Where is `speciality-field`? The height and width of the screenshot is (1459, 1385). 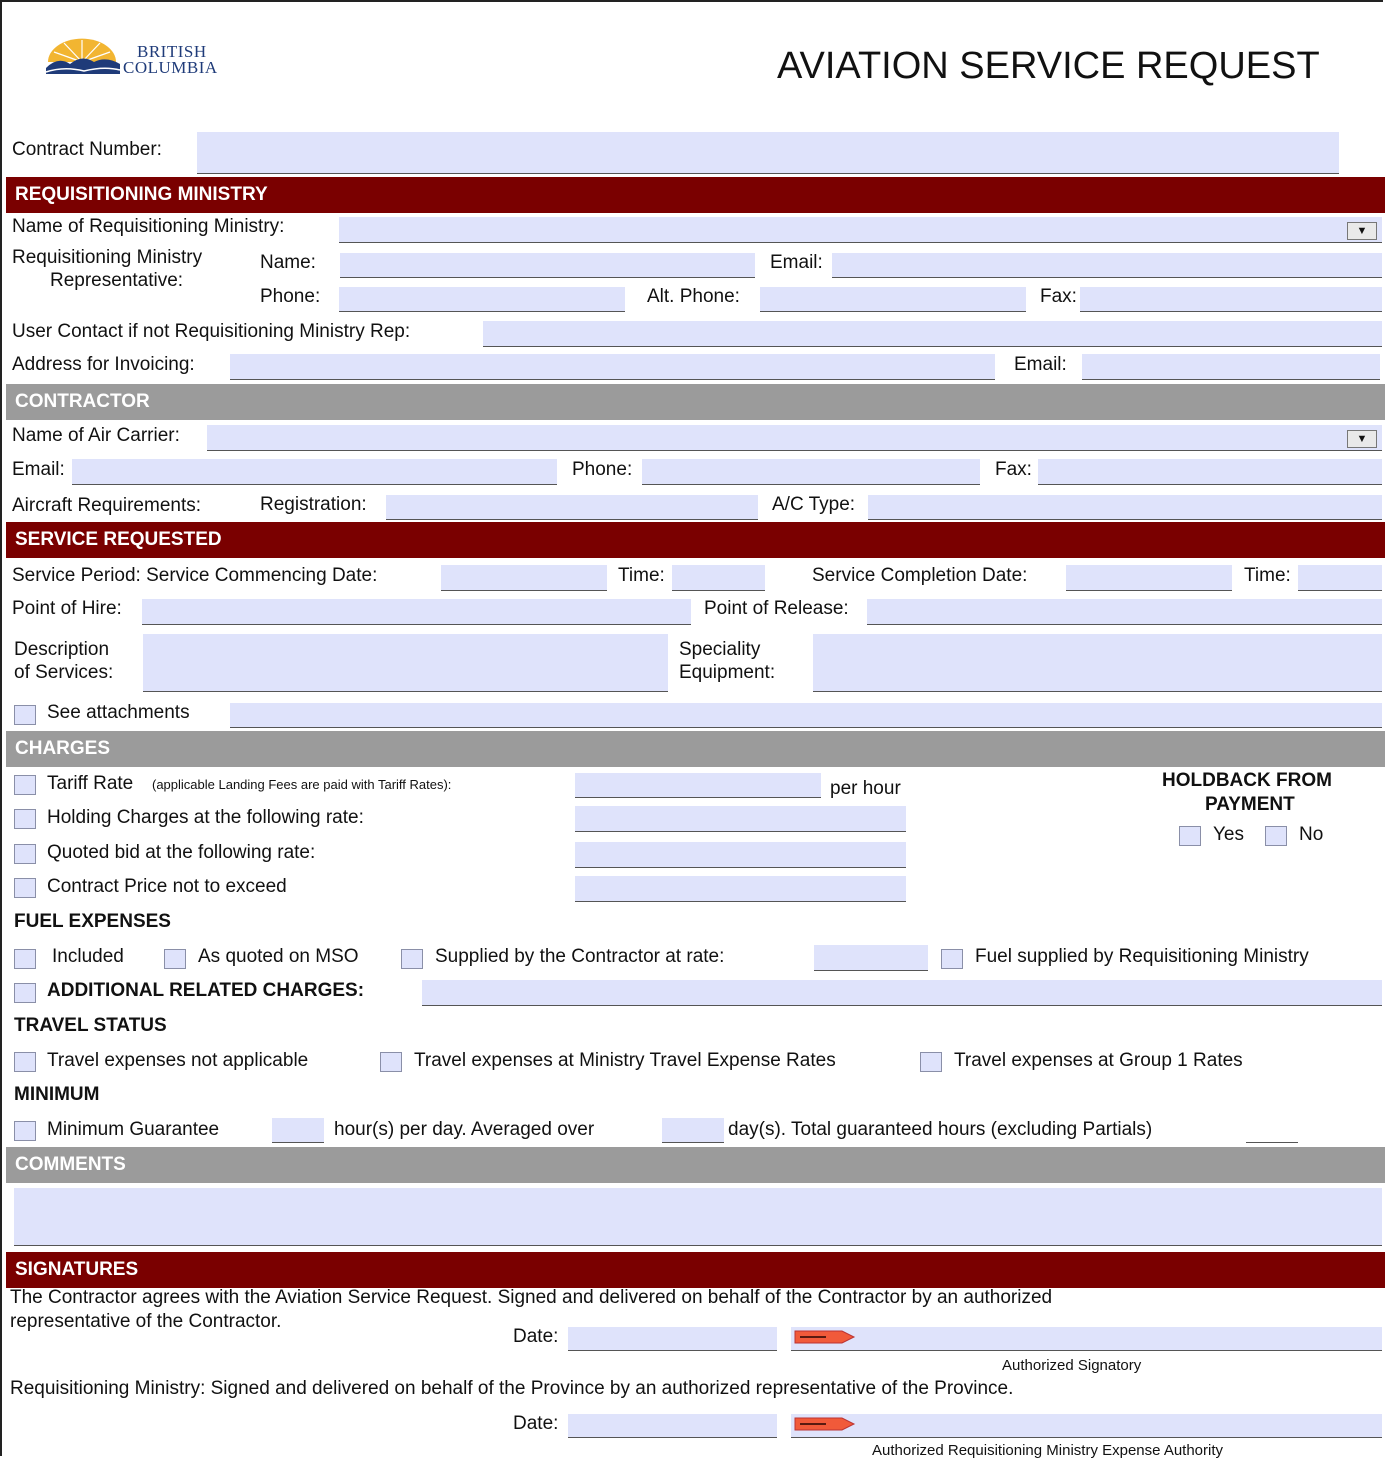
speciality-field is located at coordinates (1097, 663).